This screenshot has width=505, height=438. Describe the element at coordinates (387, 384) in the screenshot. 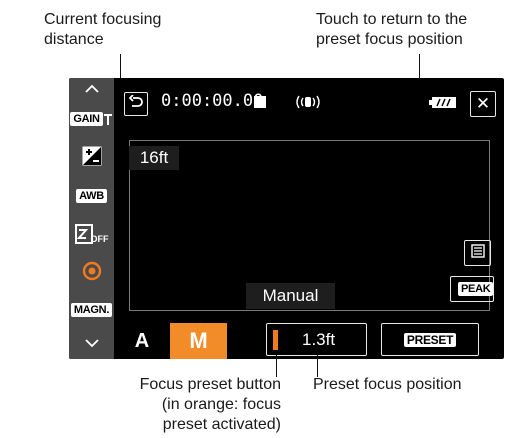

I see `callout-preset-focus-position: Preset focus position` at that location.